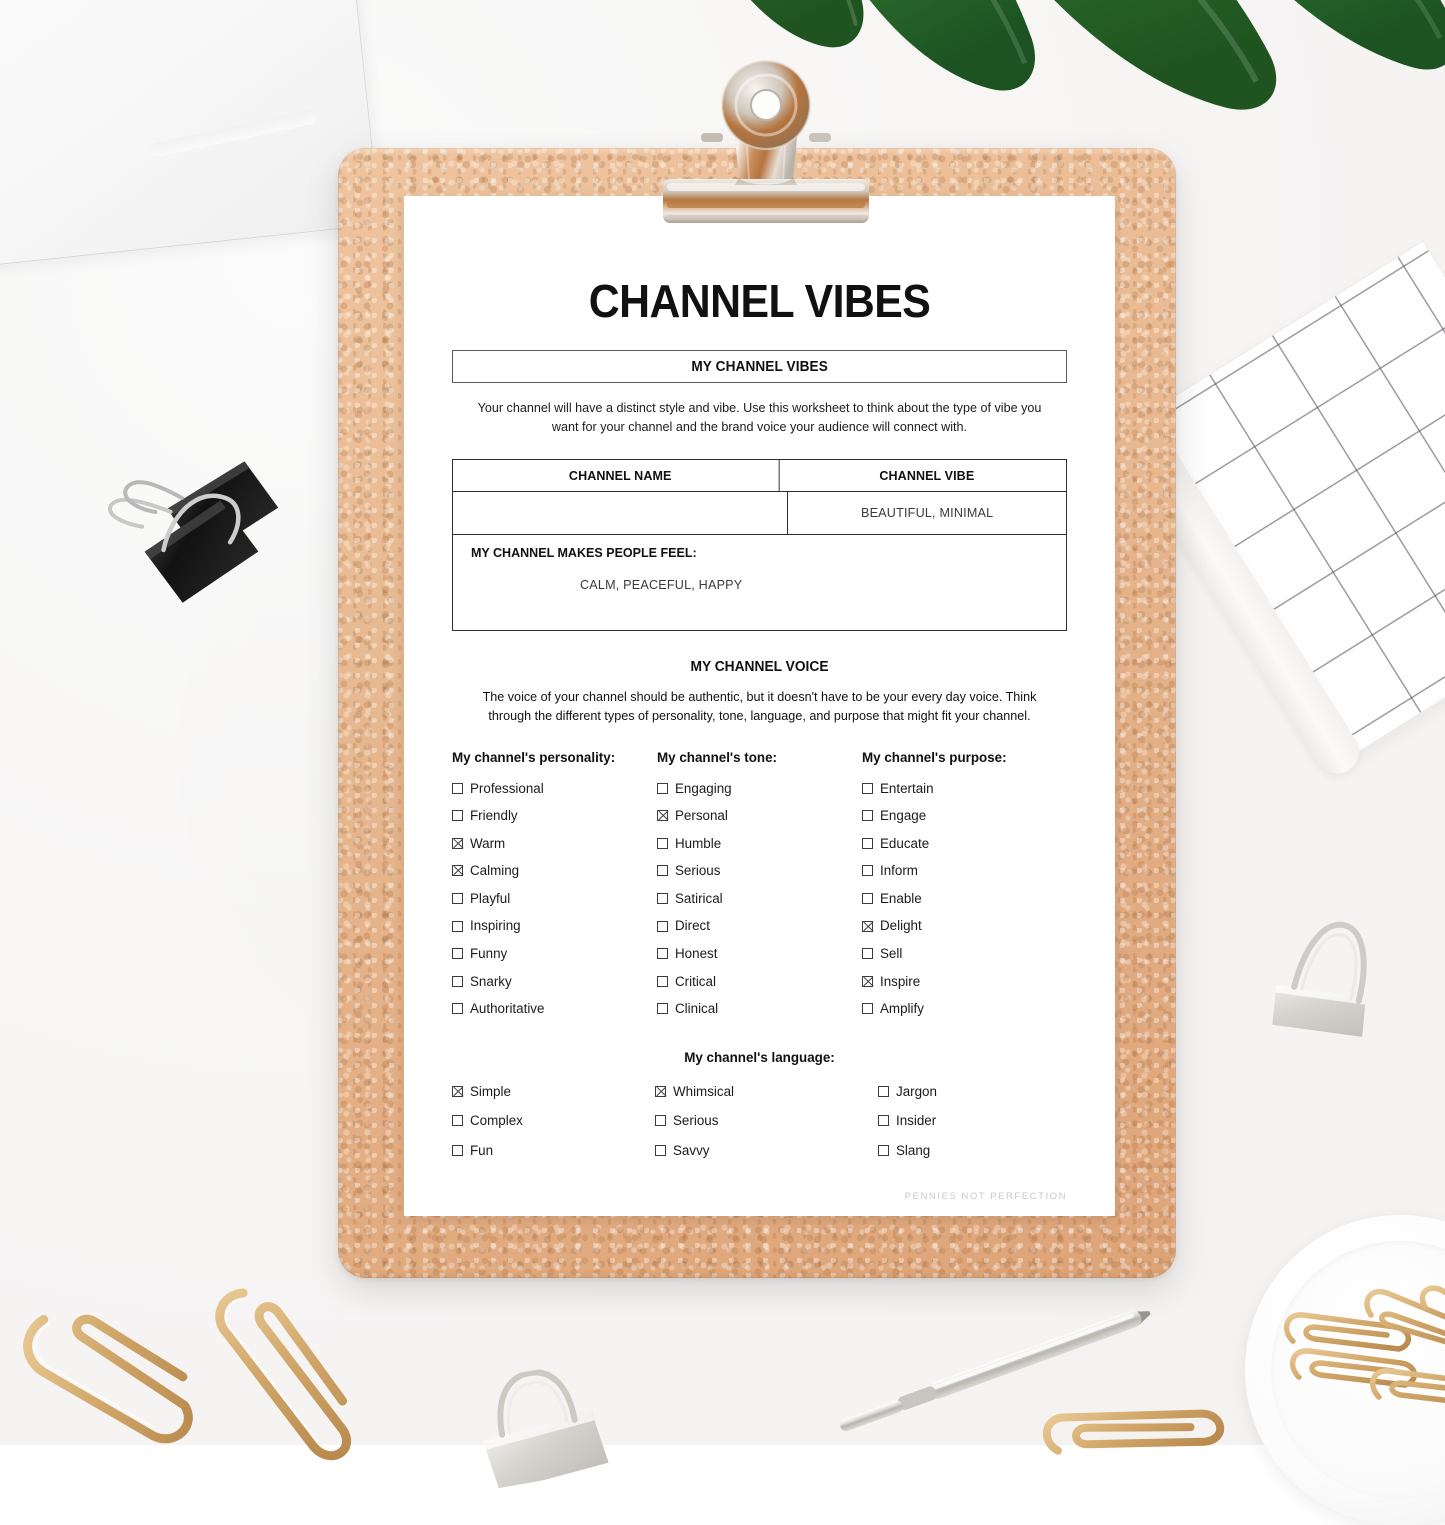 This screenshot has height=1525, width=1445. Describe the element at coordinates (972, 1121) in the screenshot. I see `option-insider: Insider` at that location.